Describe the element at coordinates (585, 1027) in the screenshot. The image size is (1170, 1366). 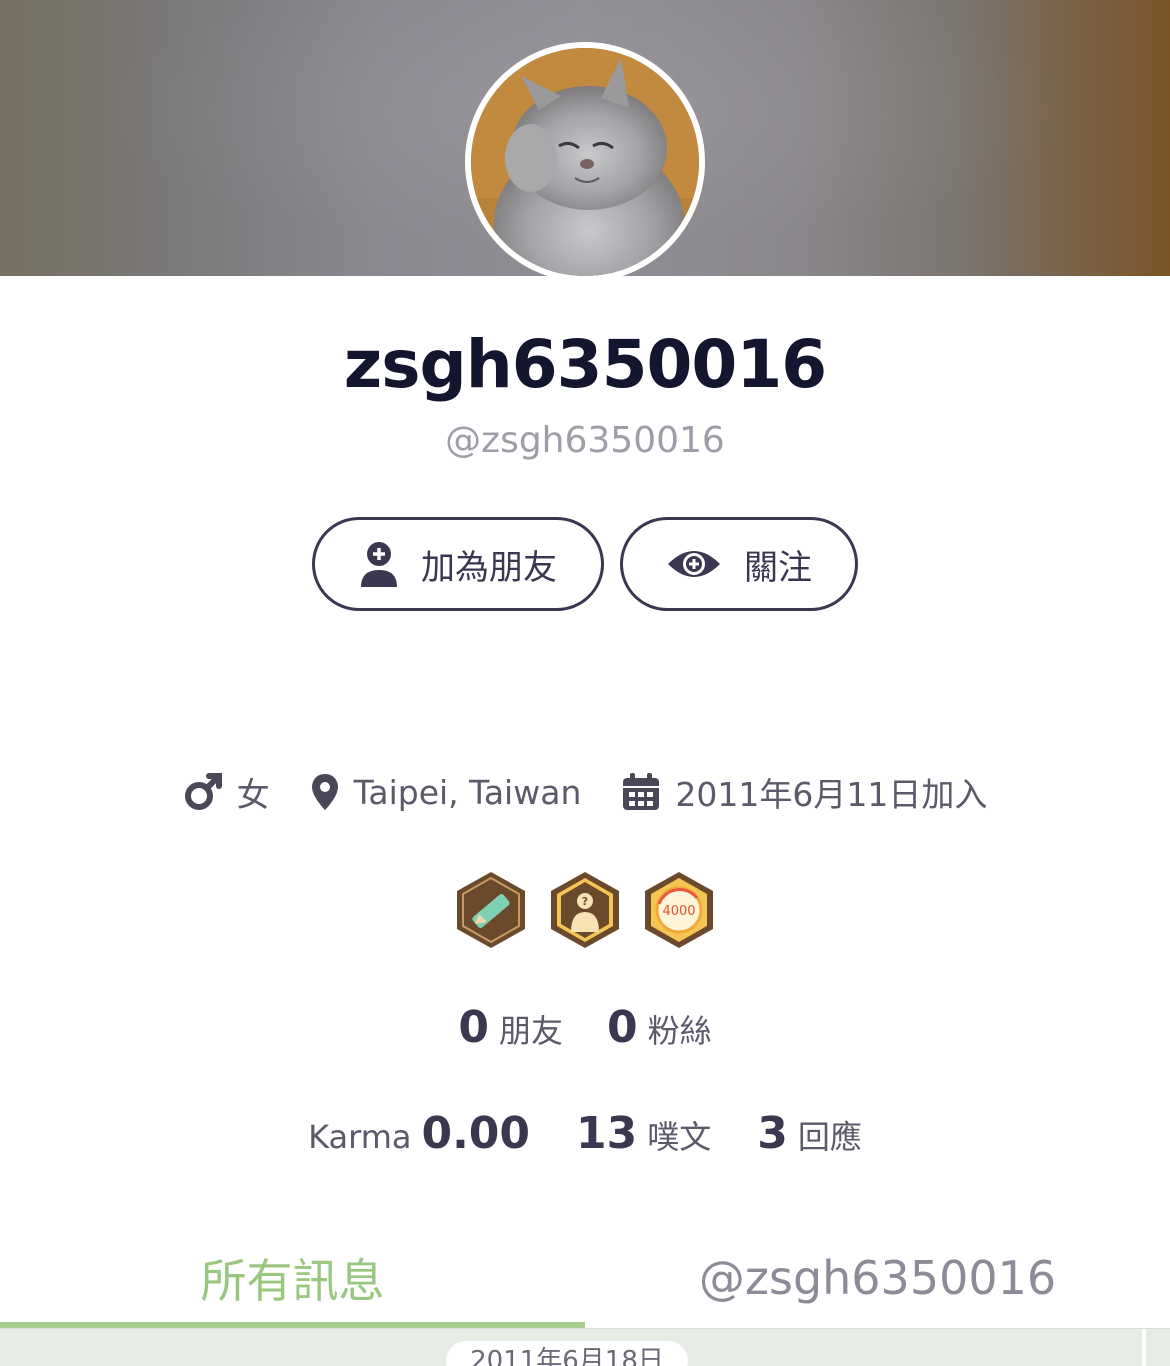
I see `social-stats: 0 朋友 0 粉絲` at that location.